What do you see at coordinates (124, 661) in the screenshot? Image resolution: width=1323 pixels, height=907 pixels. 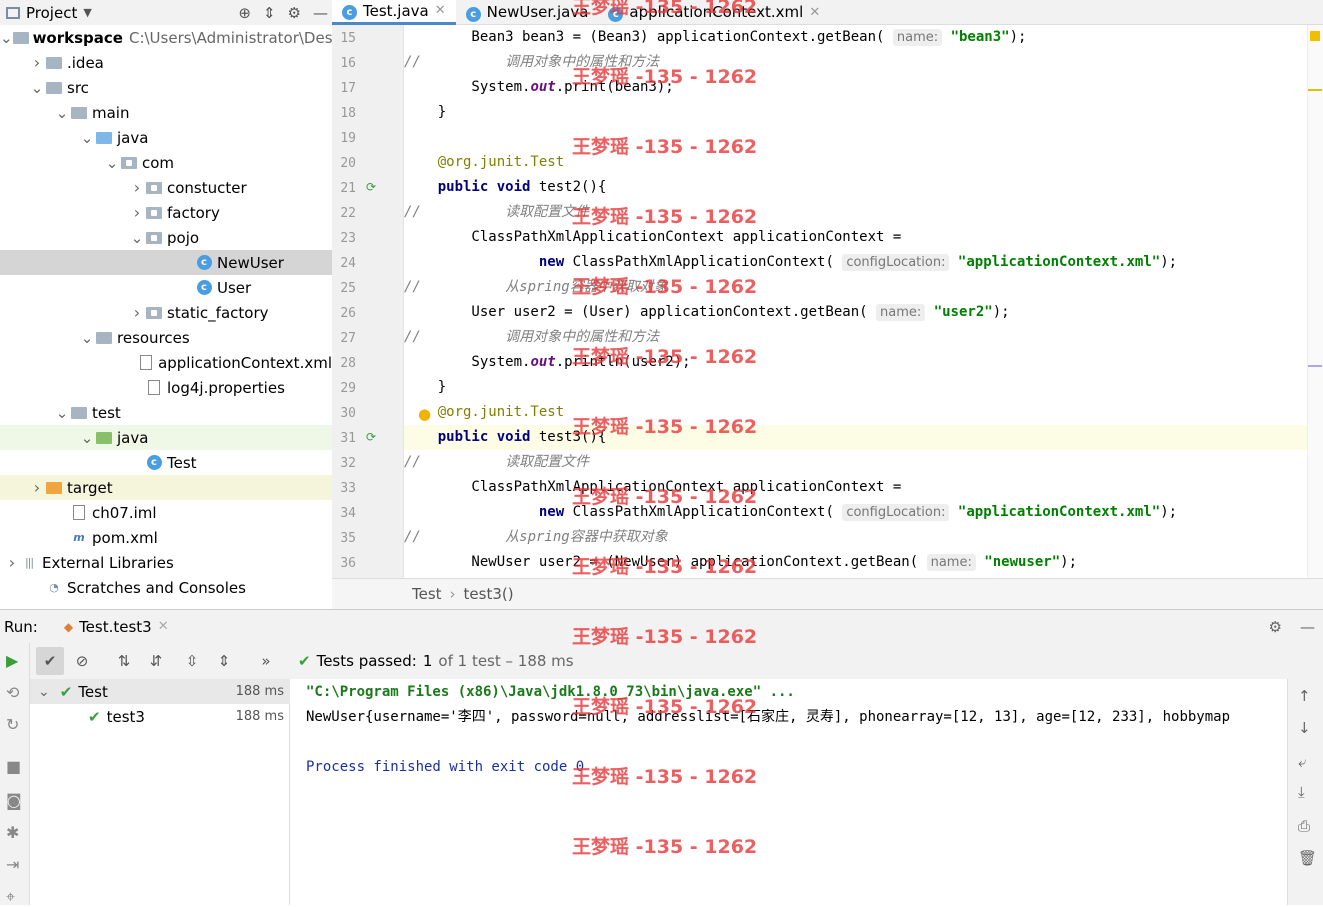 I see `sort-alpha-icon: ⇅` at bounding box center [124, 661].